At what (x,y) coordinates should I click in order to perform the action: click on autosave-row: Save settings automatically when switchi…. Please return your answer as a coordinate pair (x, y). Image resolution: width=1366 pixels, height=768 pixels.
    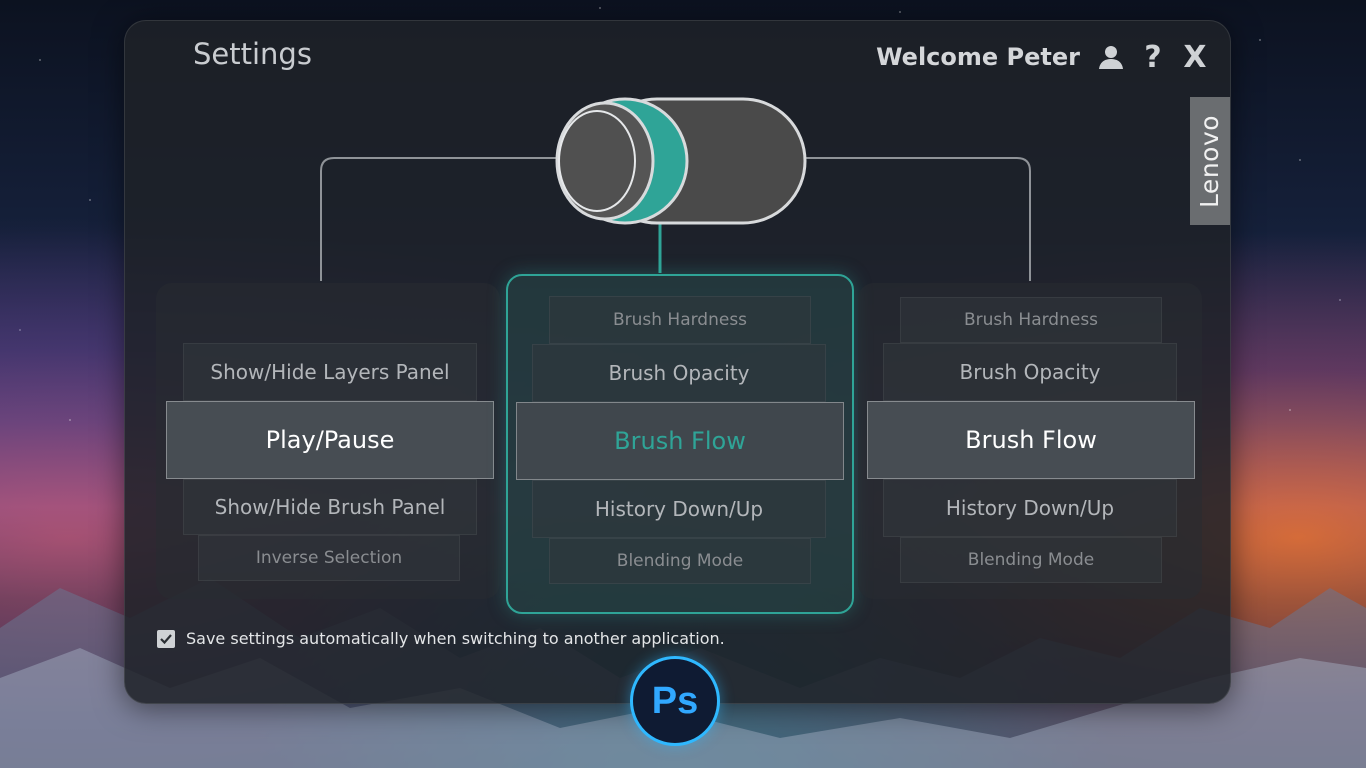
    Looking at the image, I should click on (441, 638).